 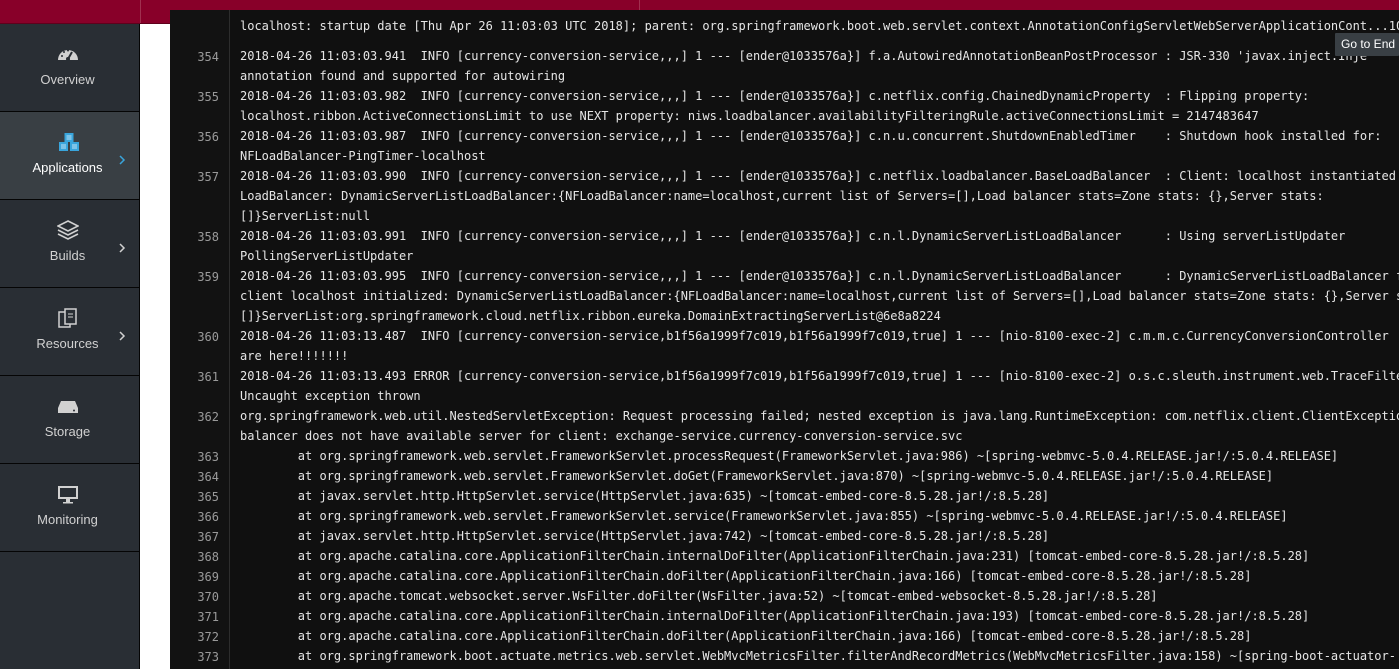 I want to click on line-number: 357, so click(x=208, y=177).